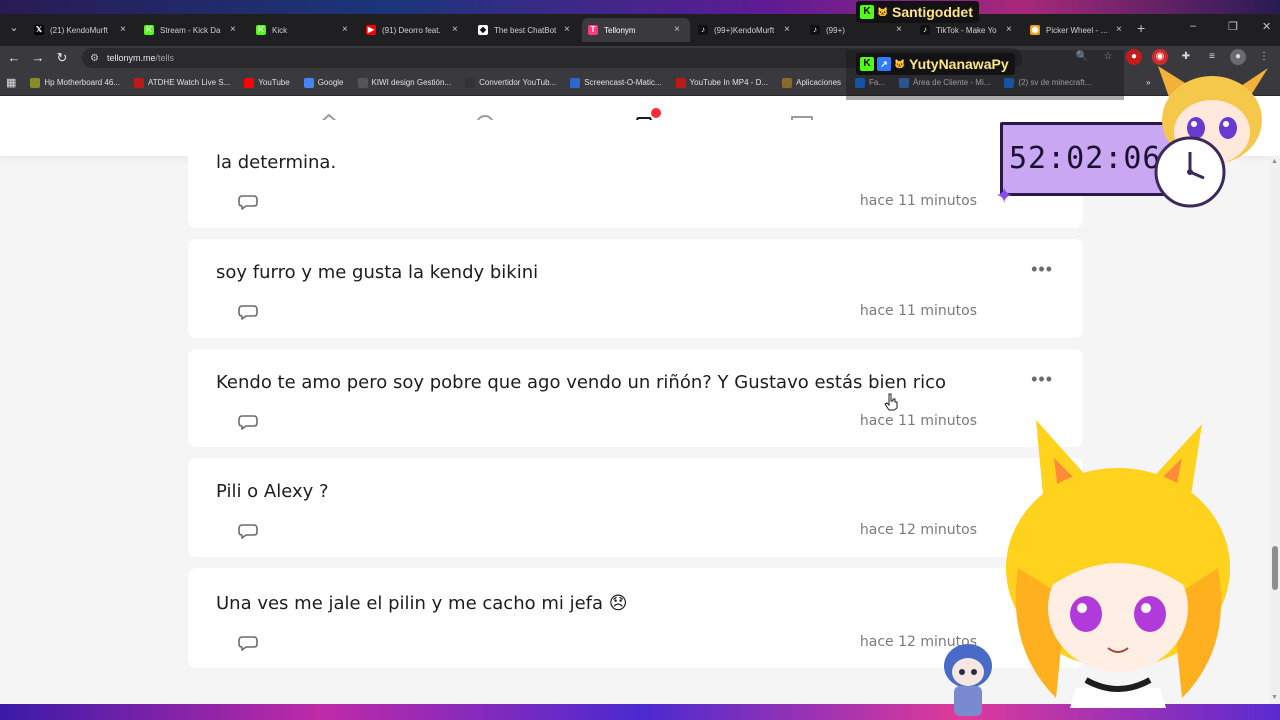 Image resolution: width=1280 pixels, height=720 pixels. Describe the element at coordinates (1141, 28) in the screenshot. I see `new-tab-button: +` at that location.